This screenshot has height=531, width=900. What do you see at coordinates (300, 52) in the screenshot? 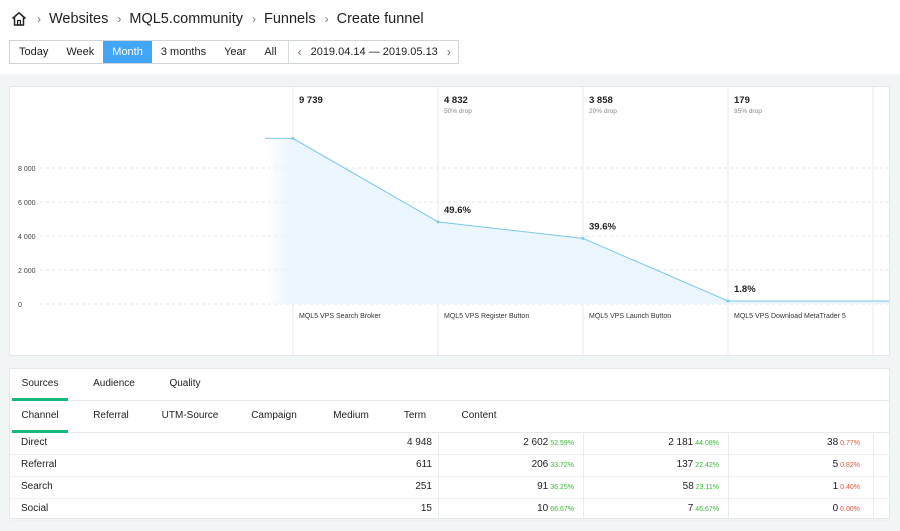
I see `chevron-left-icon: ‹` at bounding box center [300, 52].